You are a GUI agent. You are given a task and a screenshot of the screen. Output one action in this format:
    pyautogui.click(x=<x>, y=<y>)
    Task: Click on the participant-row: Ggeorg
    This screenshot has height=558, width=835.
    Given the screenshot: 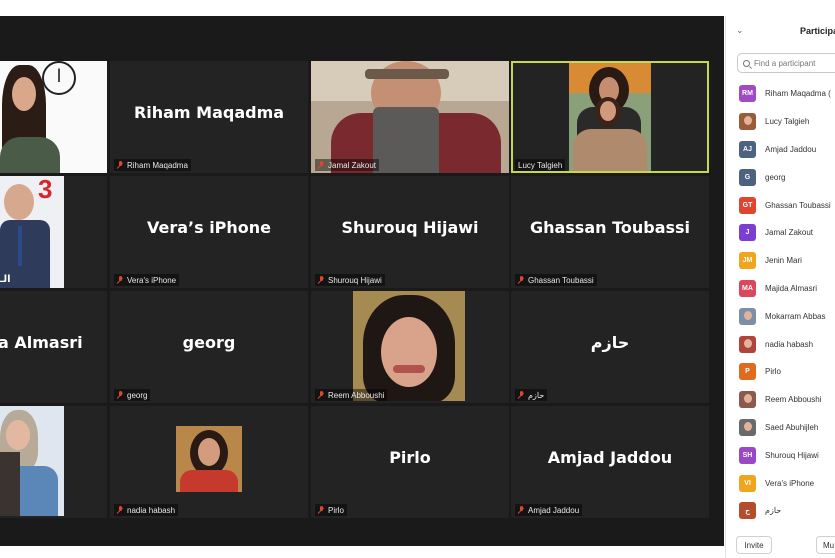 What is the action you would take?
    pyautogui.click(x=780, y=177)
    